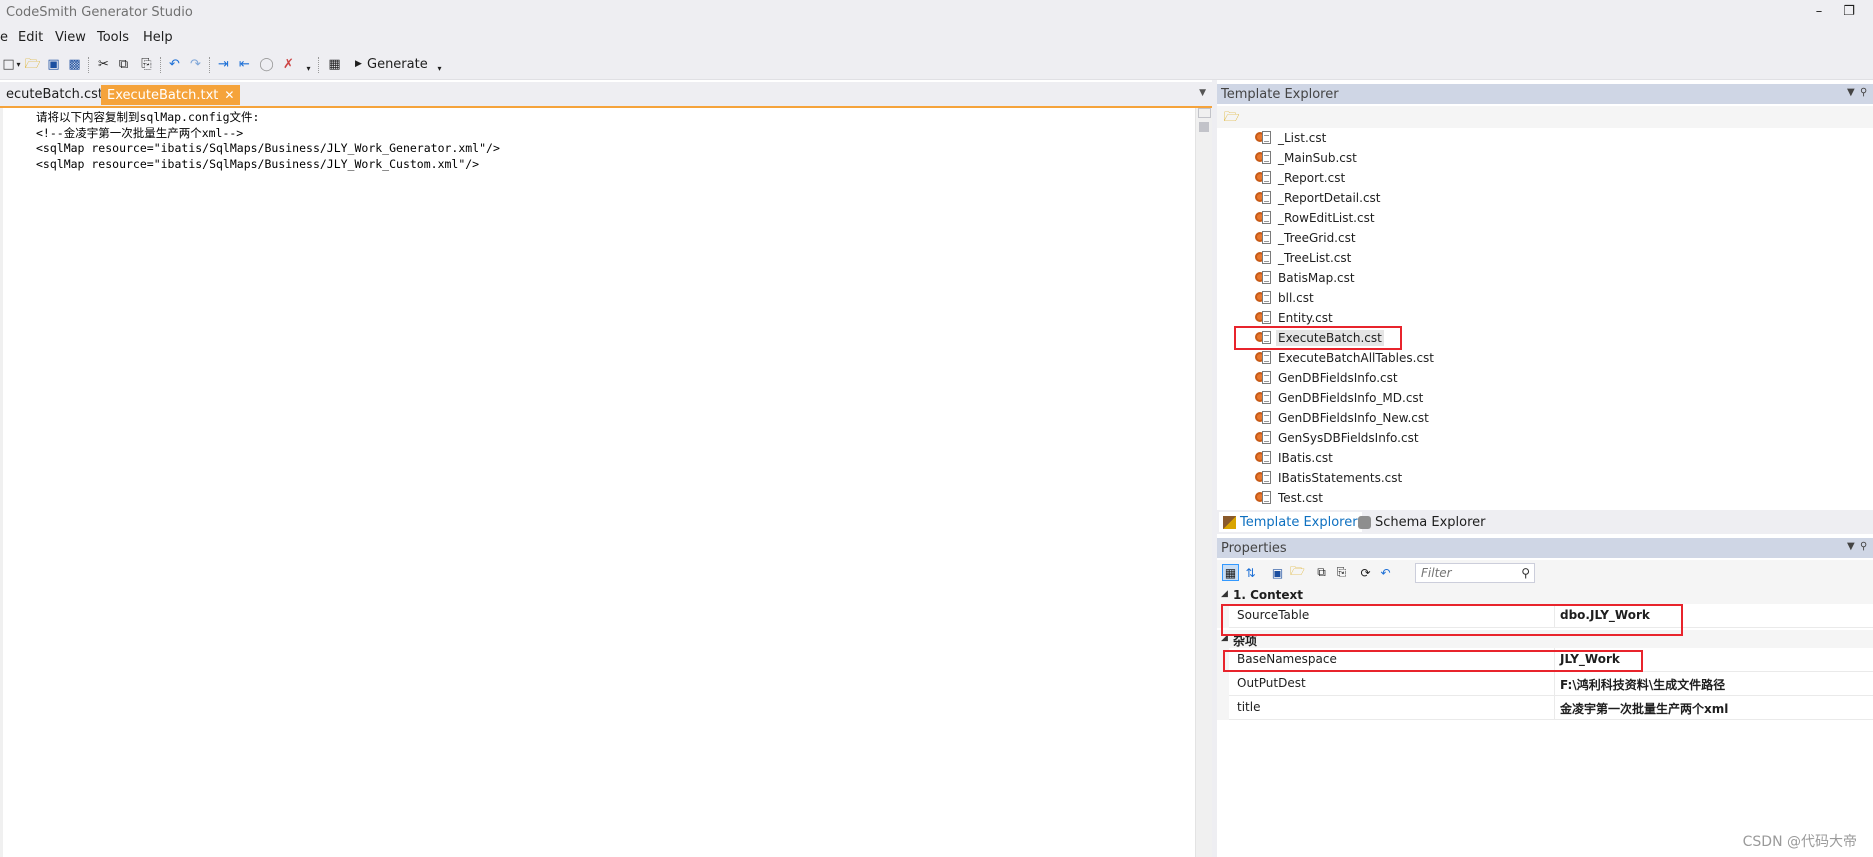 This screenshot has height=857, width=1873. Describe the element at coordinates (1545, 548) in the screenshot. I see `properties-header: Properties ▼ ⚲` at that location.